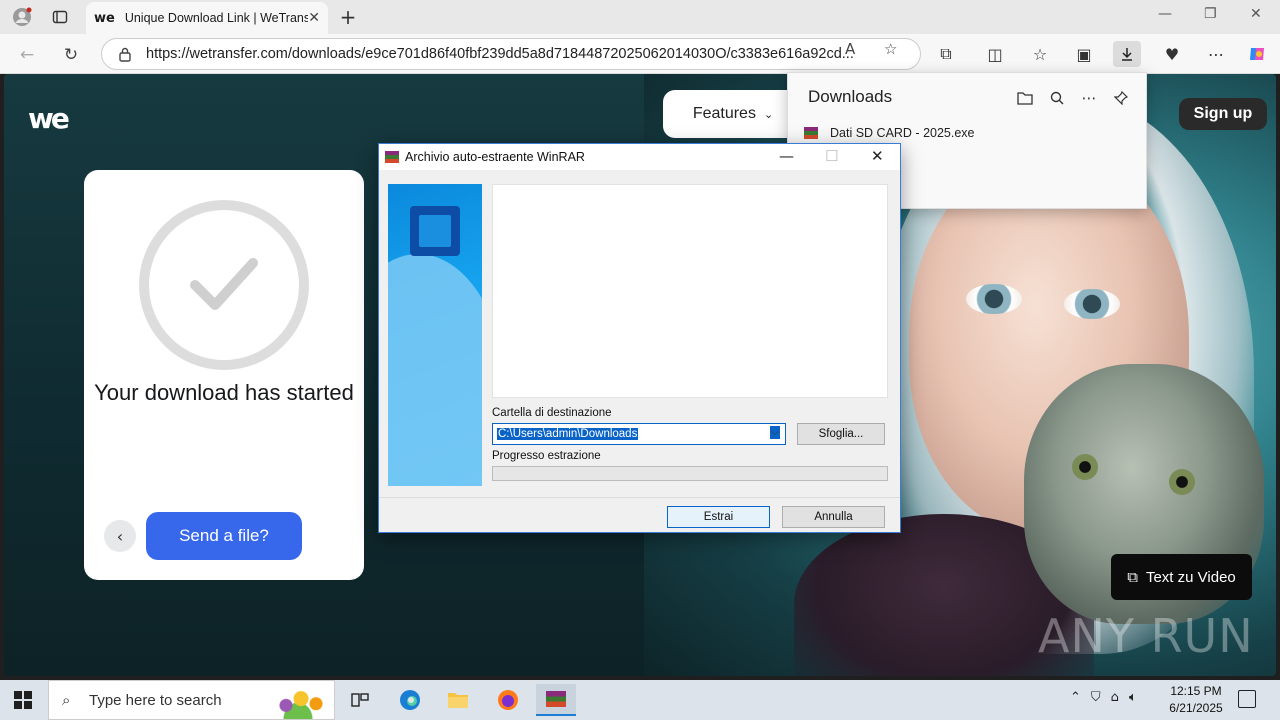  I want to click on start-windows-icon, so click(23, 700).